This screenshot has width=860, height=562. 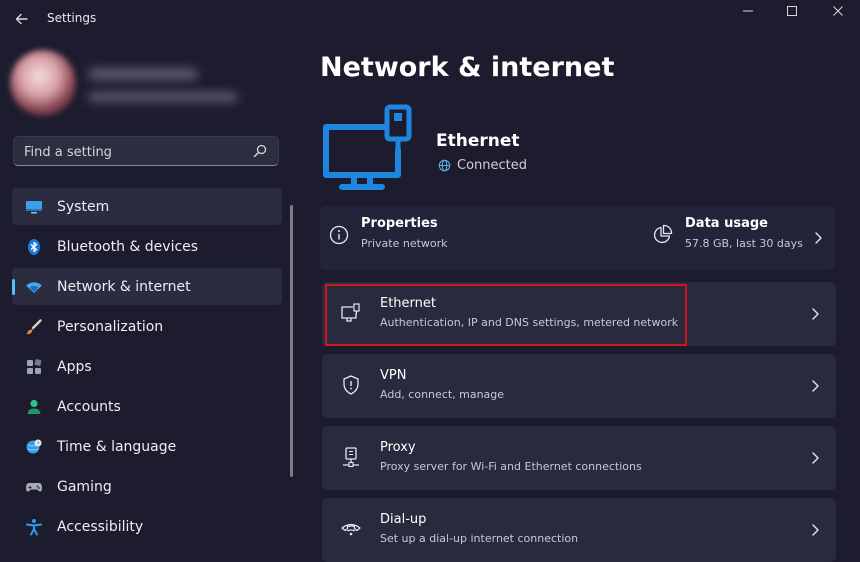 I want to click on back-arrow-icon, so click(x=22, y=19).